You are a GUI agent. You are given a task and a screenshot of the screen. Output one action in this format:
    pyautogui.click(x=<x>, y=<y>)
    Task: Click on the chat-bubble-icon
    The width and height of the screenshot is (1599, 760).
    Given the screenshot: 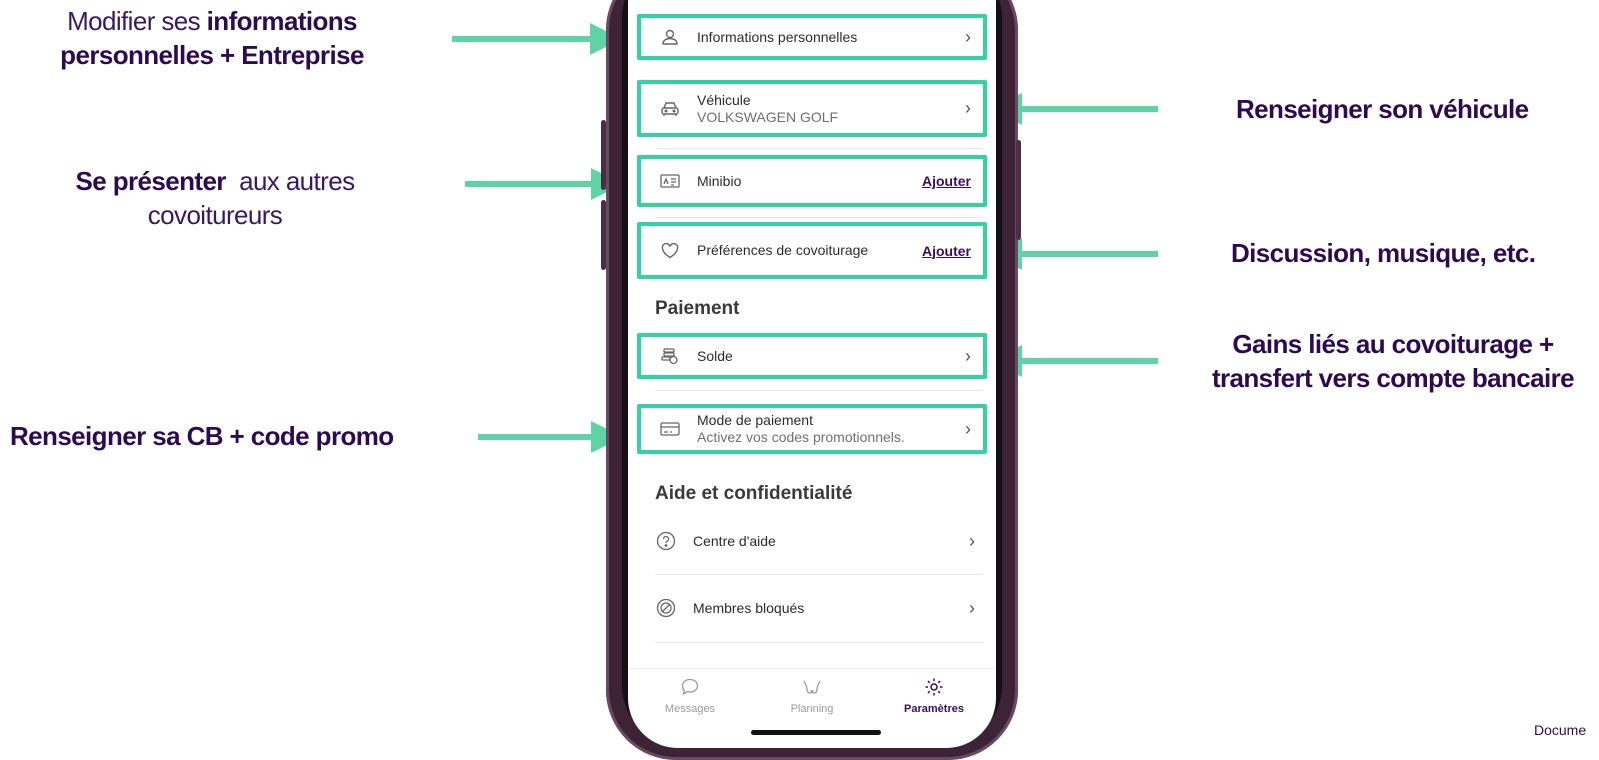 What is the action you would take?
    pyautogui.click(x=690, y=688)
    